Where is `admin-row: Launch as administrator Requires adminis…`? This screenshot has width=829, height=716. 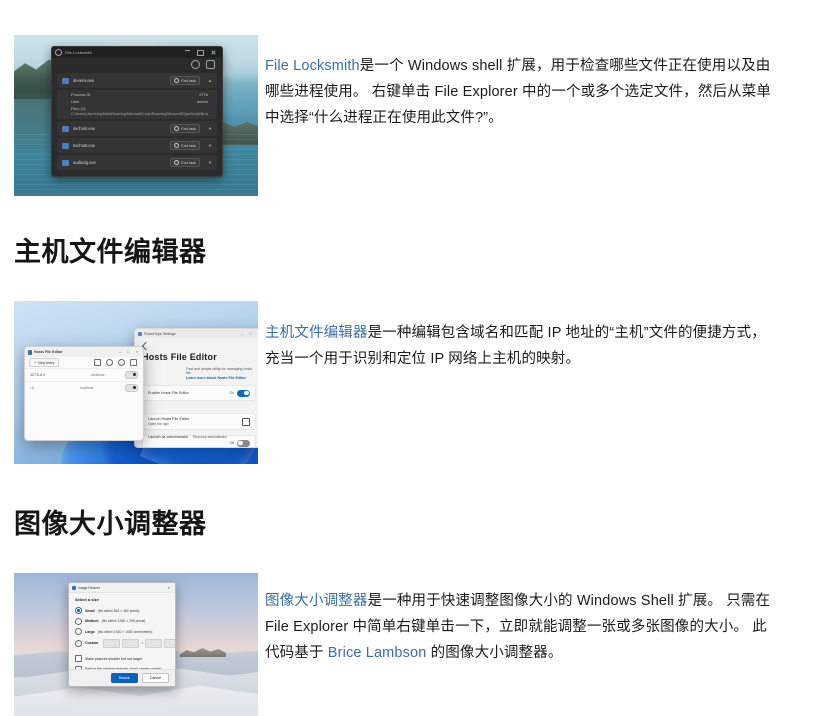 admin-row: Launch as administrator Requires adminis… is located at coordinates (199, 441).